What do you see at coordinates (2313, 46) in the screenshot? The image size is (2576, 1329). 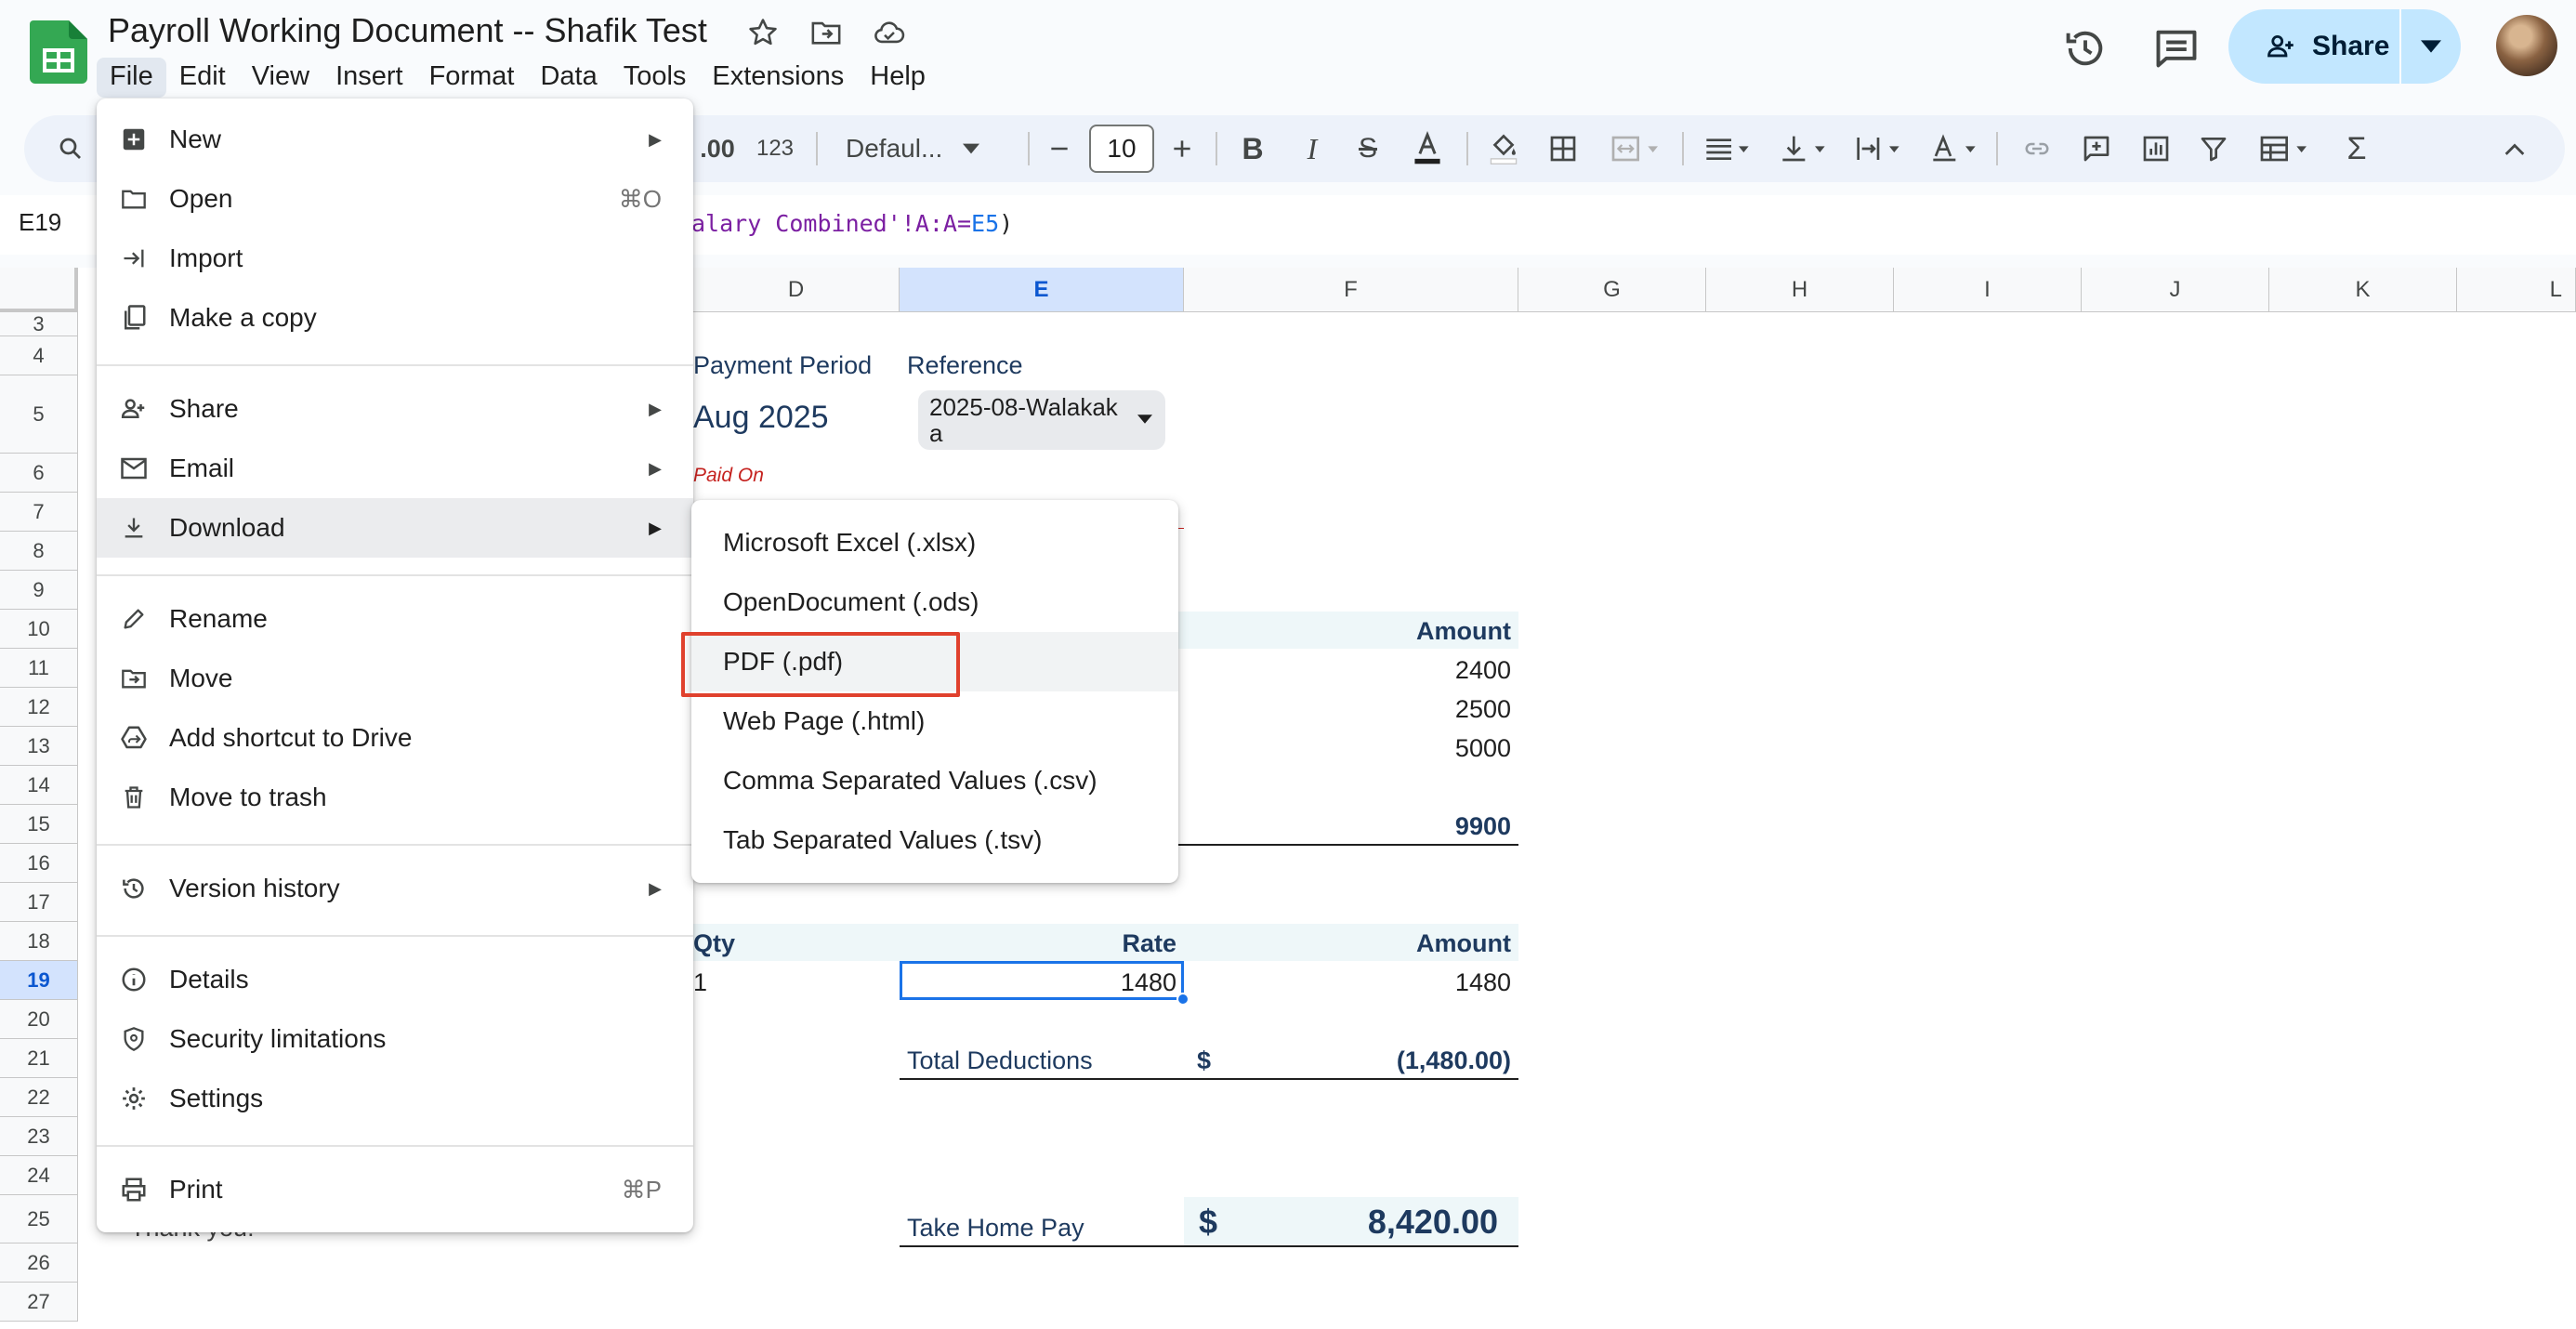 I see `share-main: Share` at bounding box center [2313, 46].